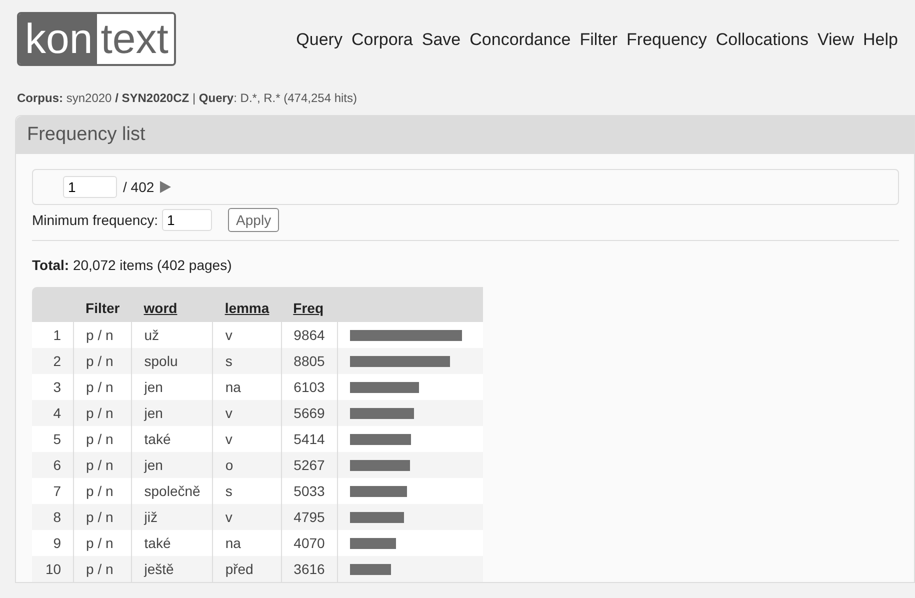 The height and width of the screenshot is (598, 915). I want to click on menu-item: Concordance, so click(520, 40).